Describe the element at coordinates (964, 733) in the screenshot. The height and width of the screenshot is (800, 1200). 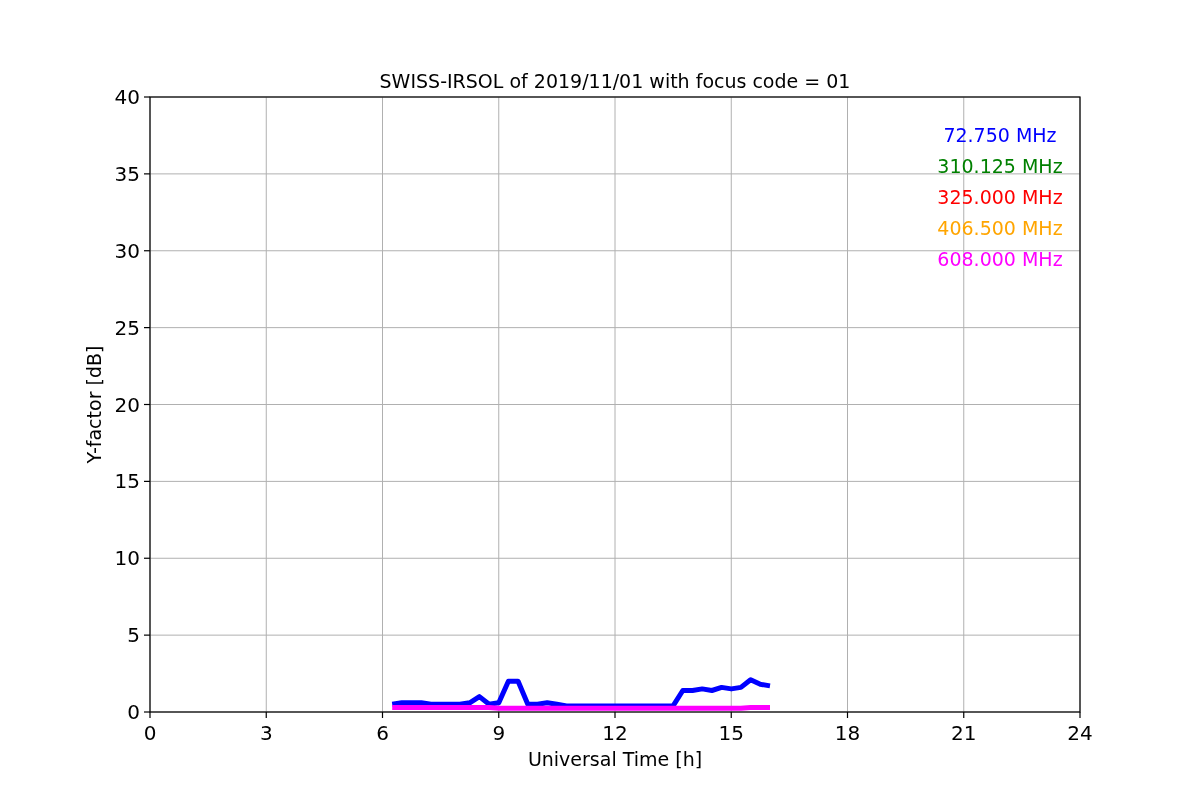
I see `x-tick-label: 21` at that location.